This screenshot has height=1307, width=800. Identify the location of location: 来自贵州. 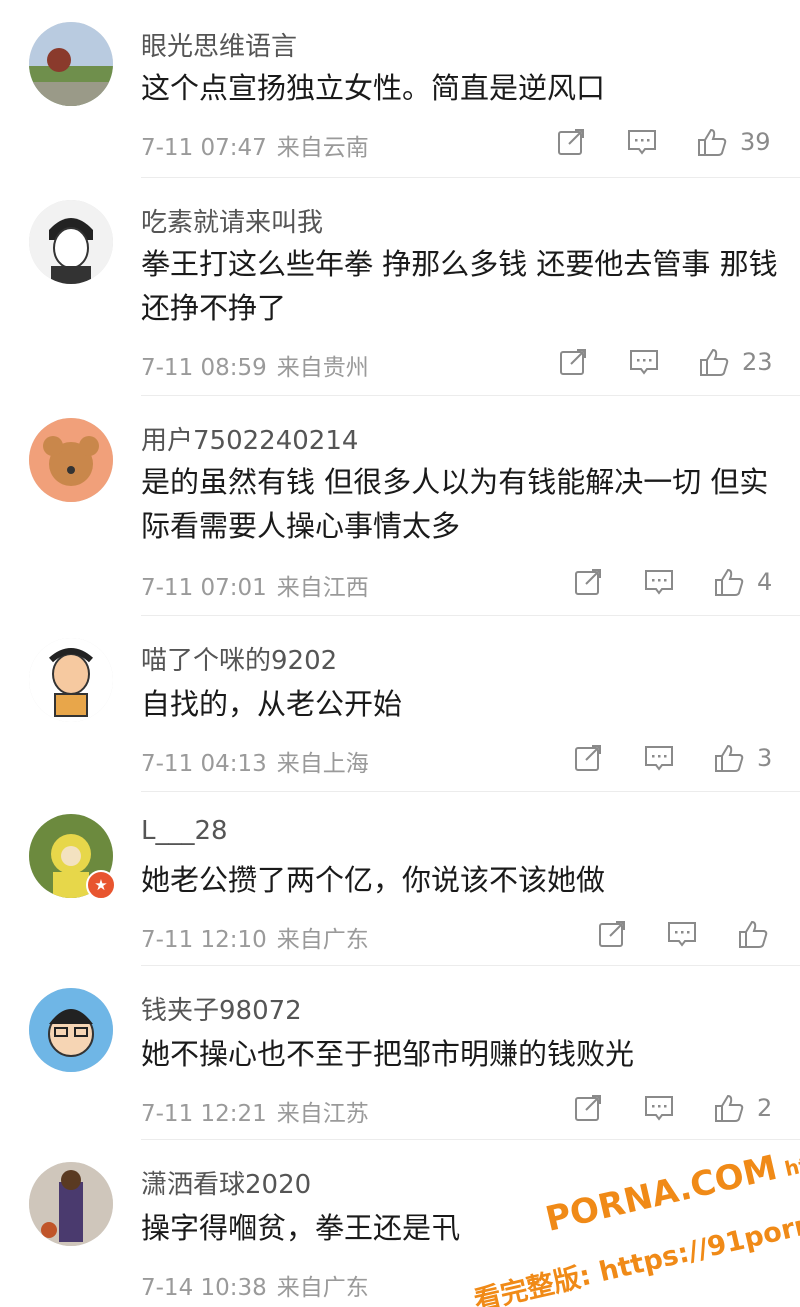
(322, 368).